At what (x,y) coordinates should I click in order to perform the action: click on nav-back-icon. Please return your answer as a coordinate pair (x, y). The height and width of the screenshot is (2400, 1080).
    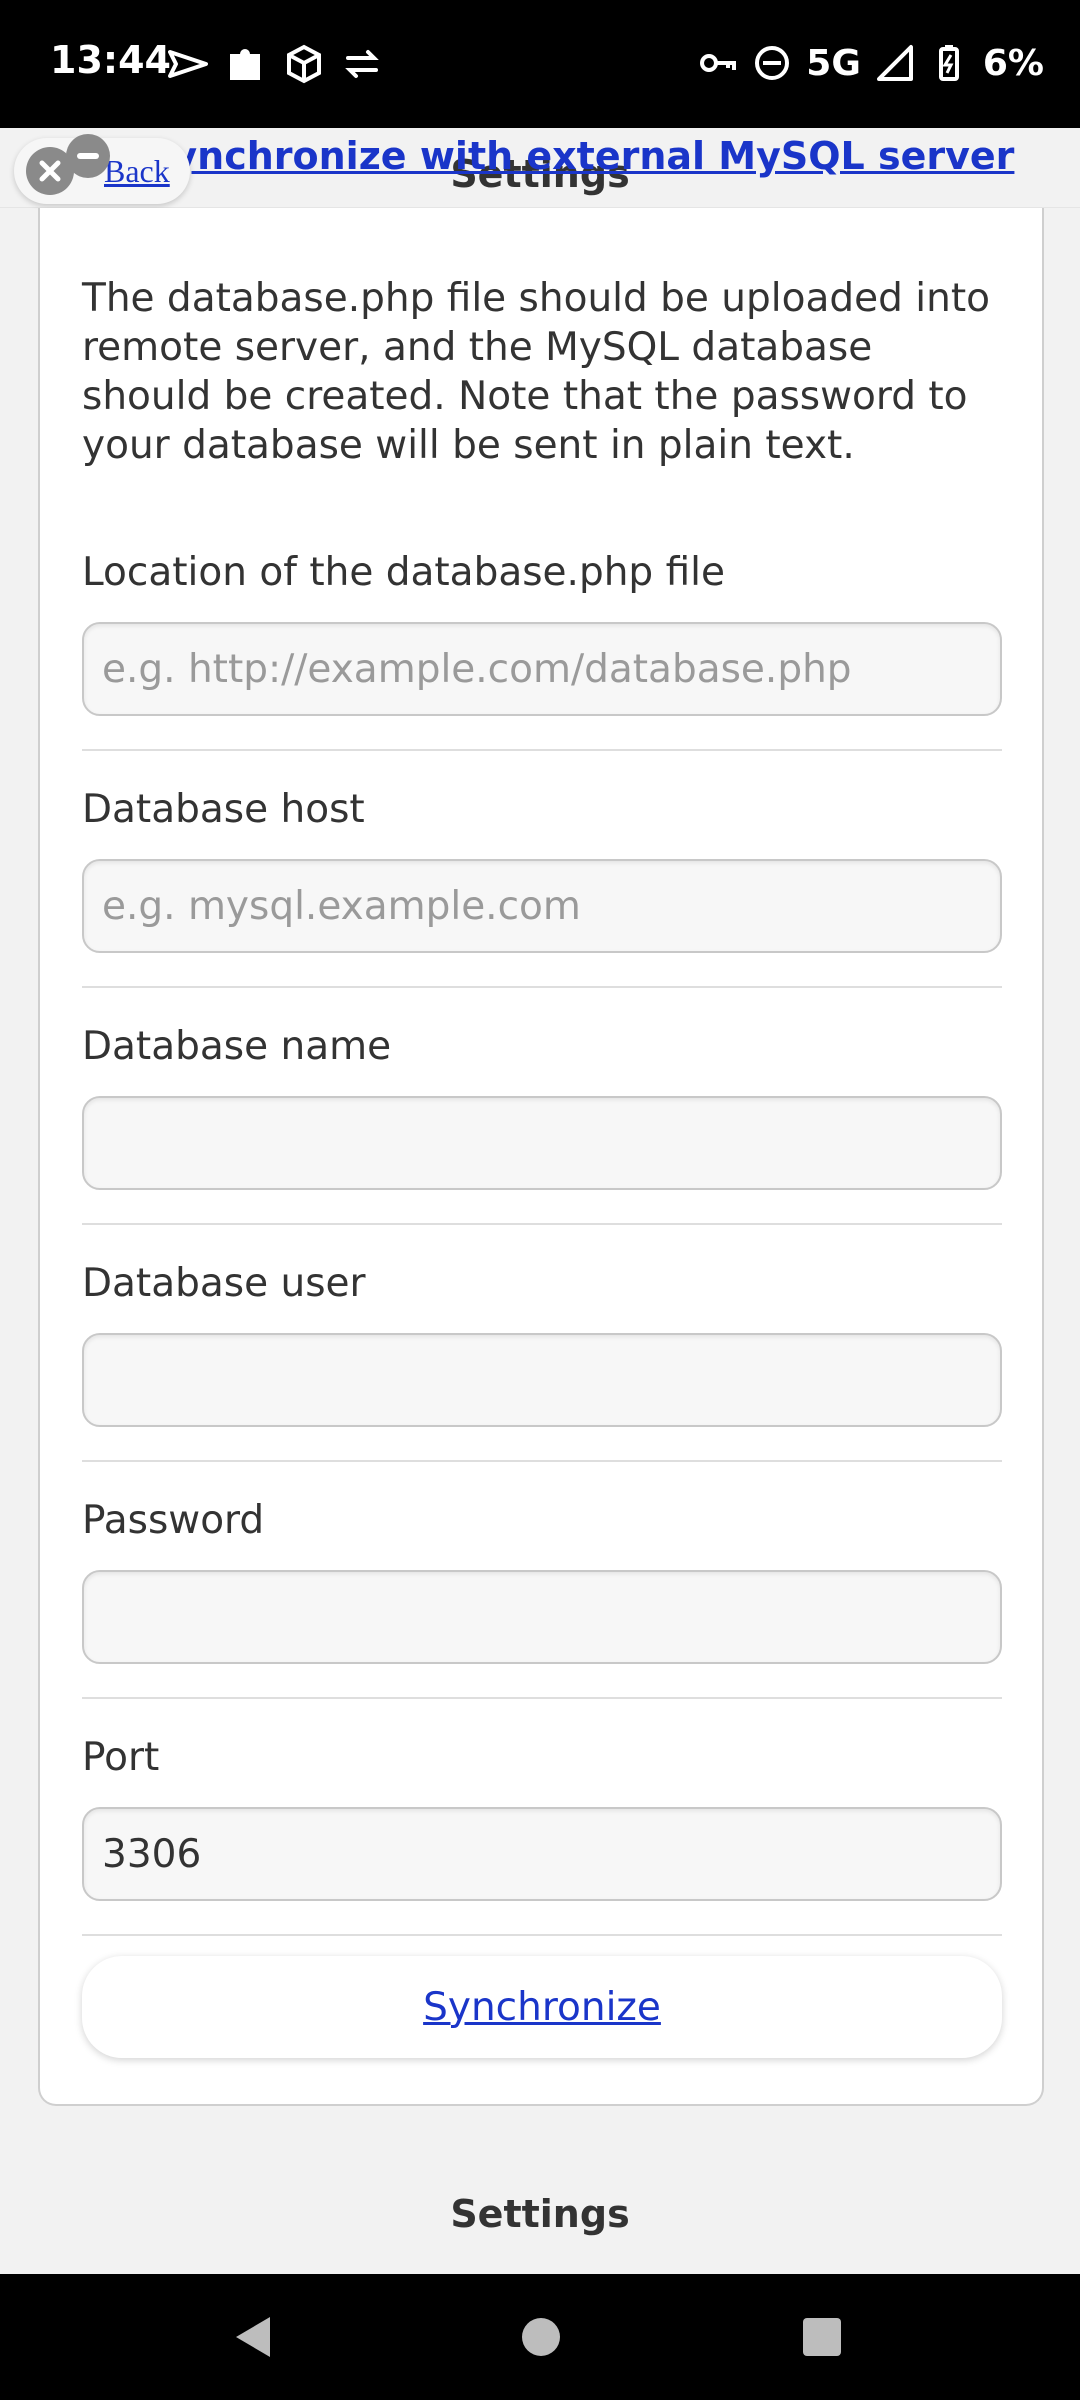
    Looking at the image, I should click on (254, 2337).